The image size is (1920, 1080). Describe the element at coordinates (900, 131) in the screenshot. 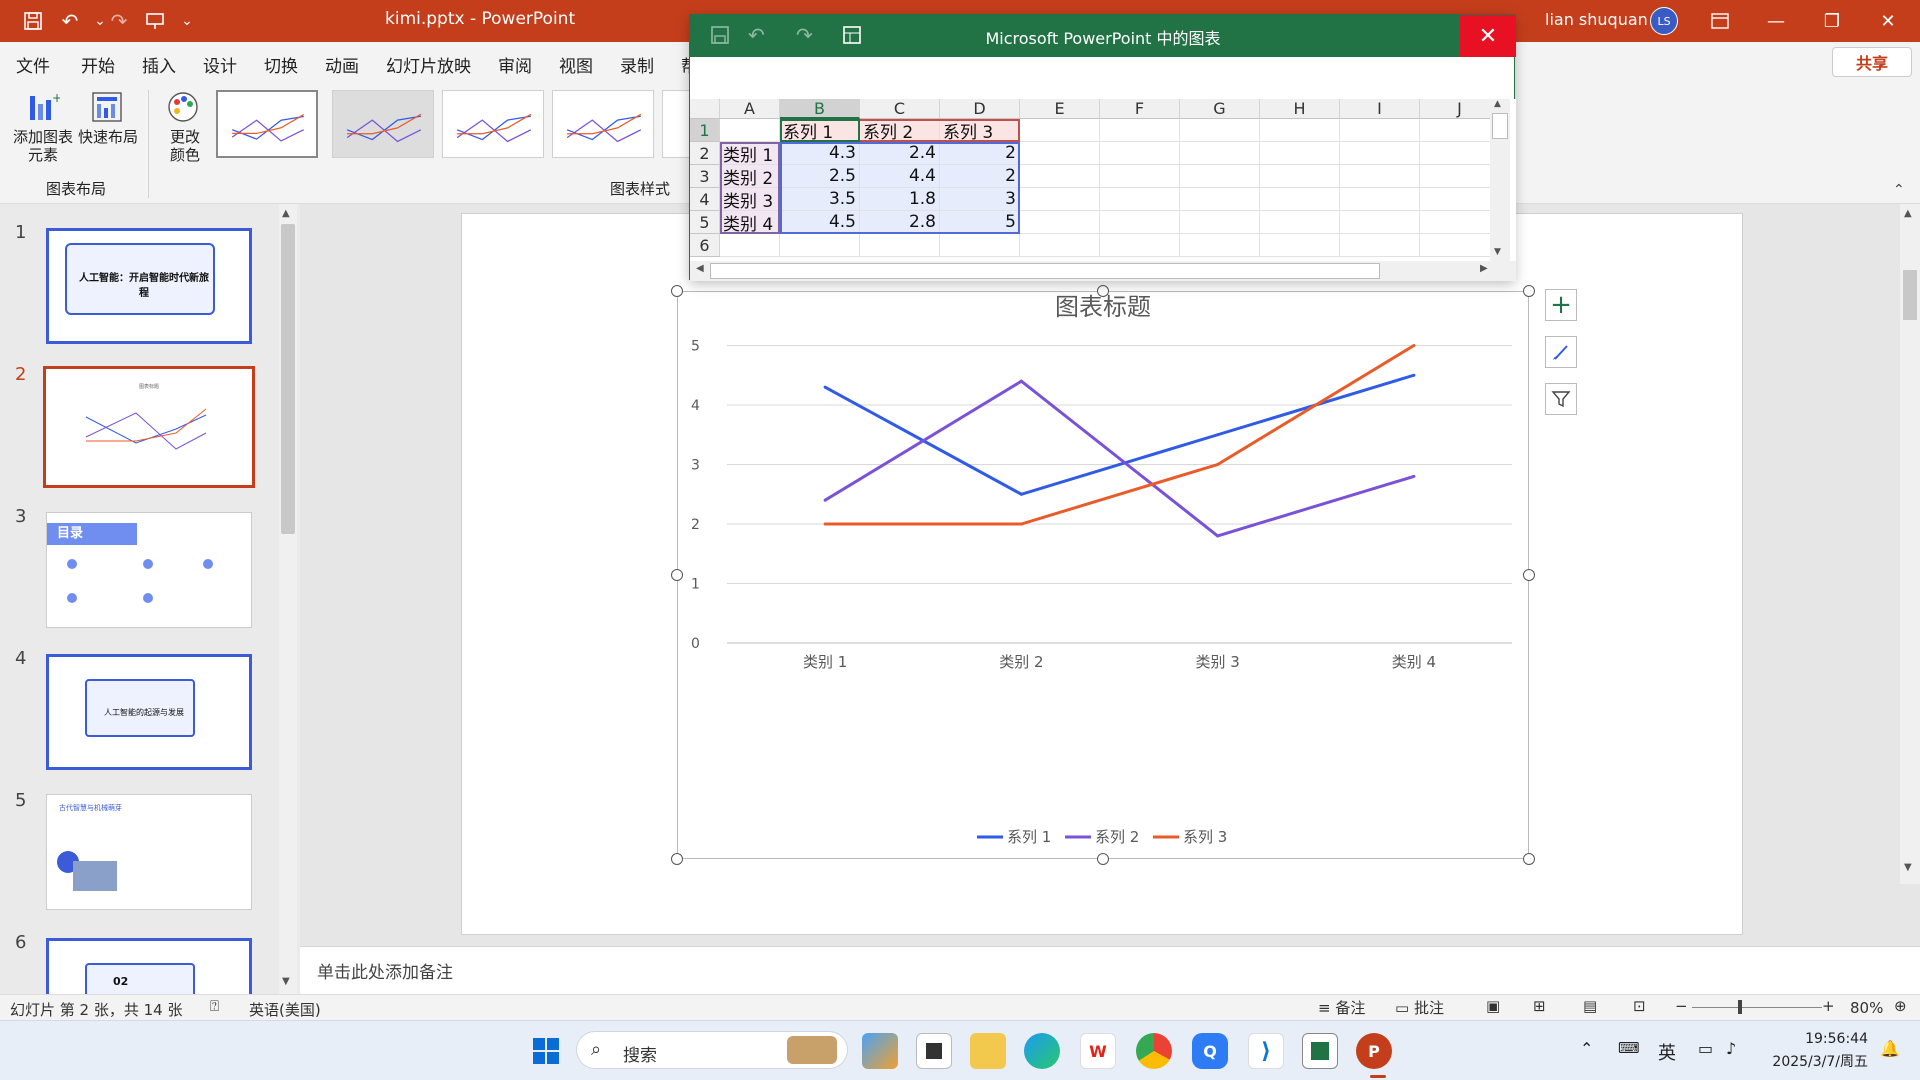

I see `table-cell: 系列 2` at that location.